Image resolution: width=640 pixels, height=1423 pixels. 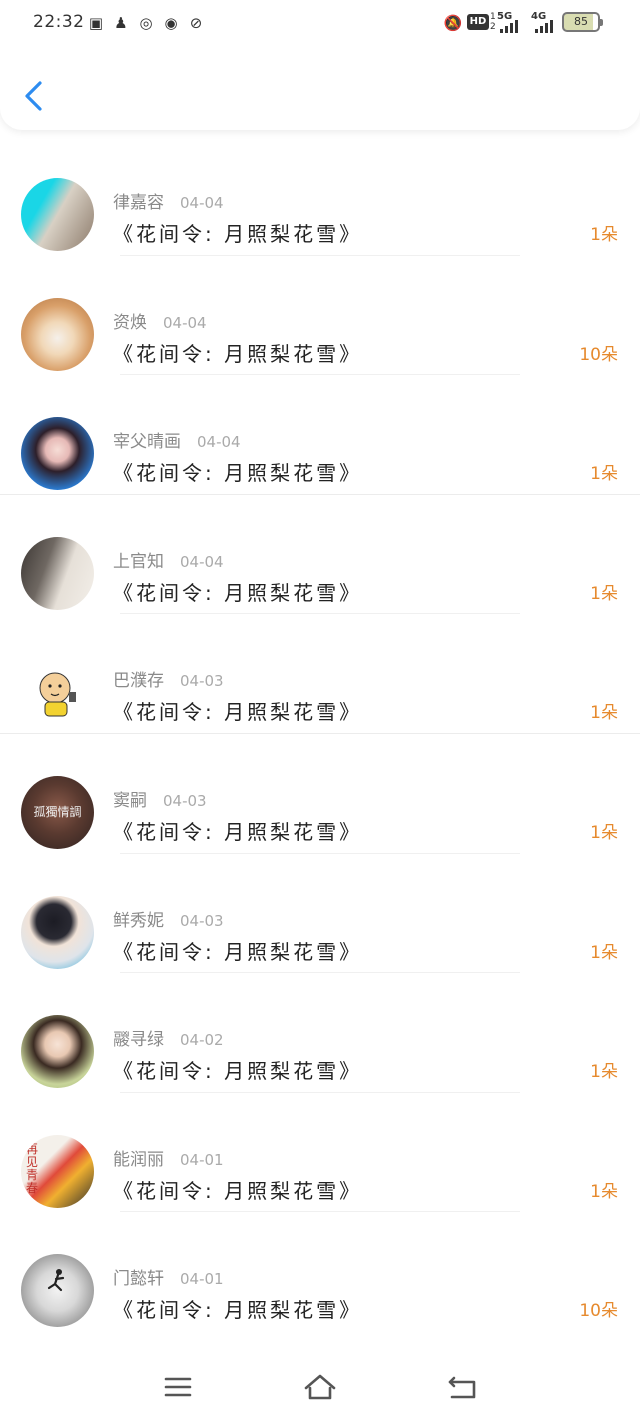 I want to click on status-time: 22:32, so click(x=59, y=22).